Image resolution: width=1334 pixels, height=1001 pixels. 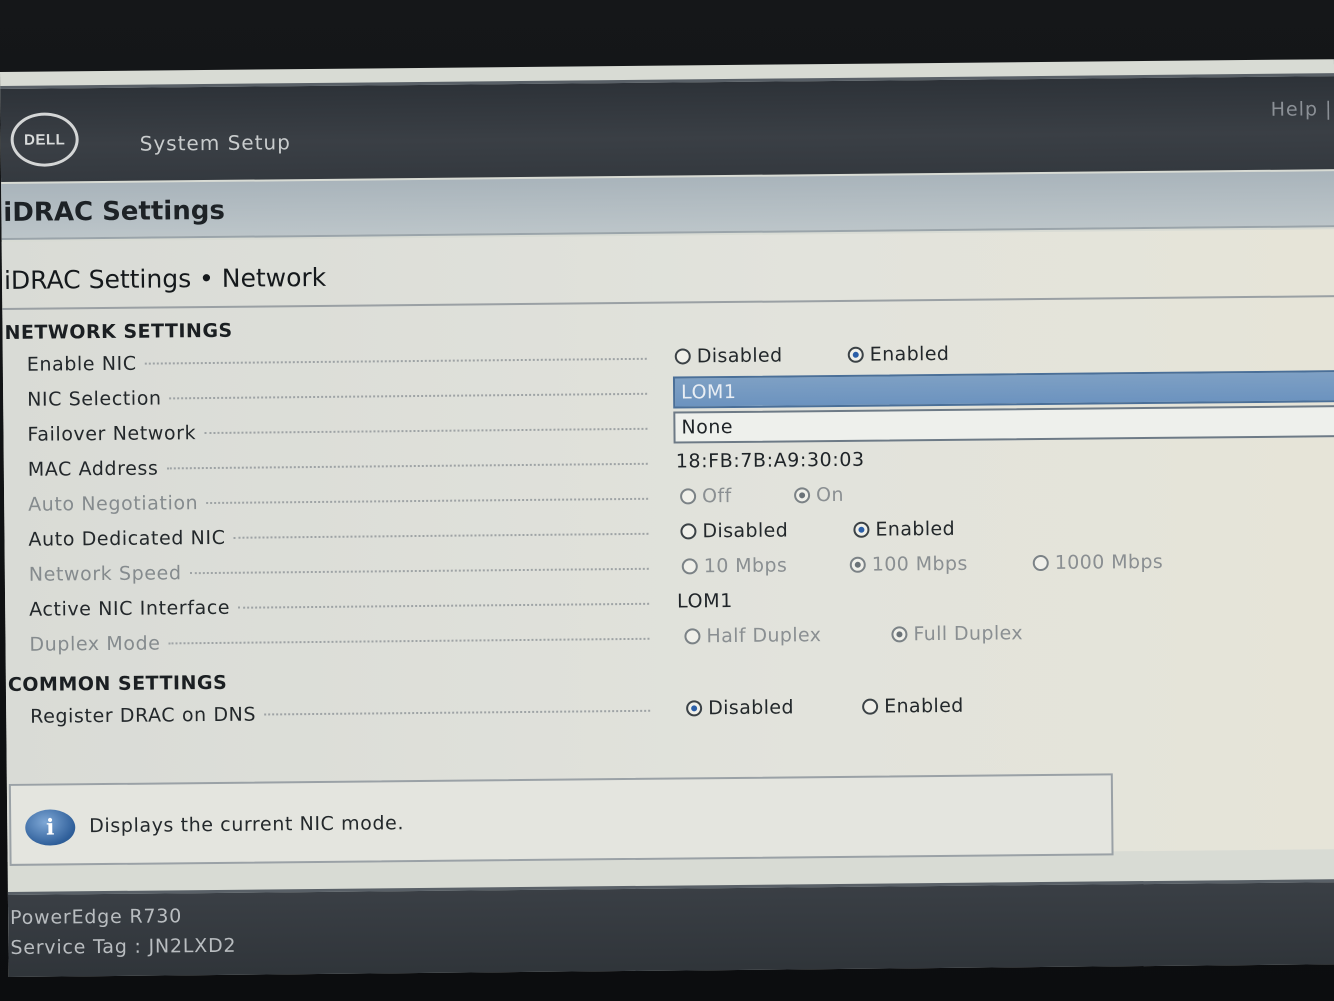 What do you see at coordinates (668, 302) in the screenshot?
I see `subtitle-divider` at bounding box center [668, 302].